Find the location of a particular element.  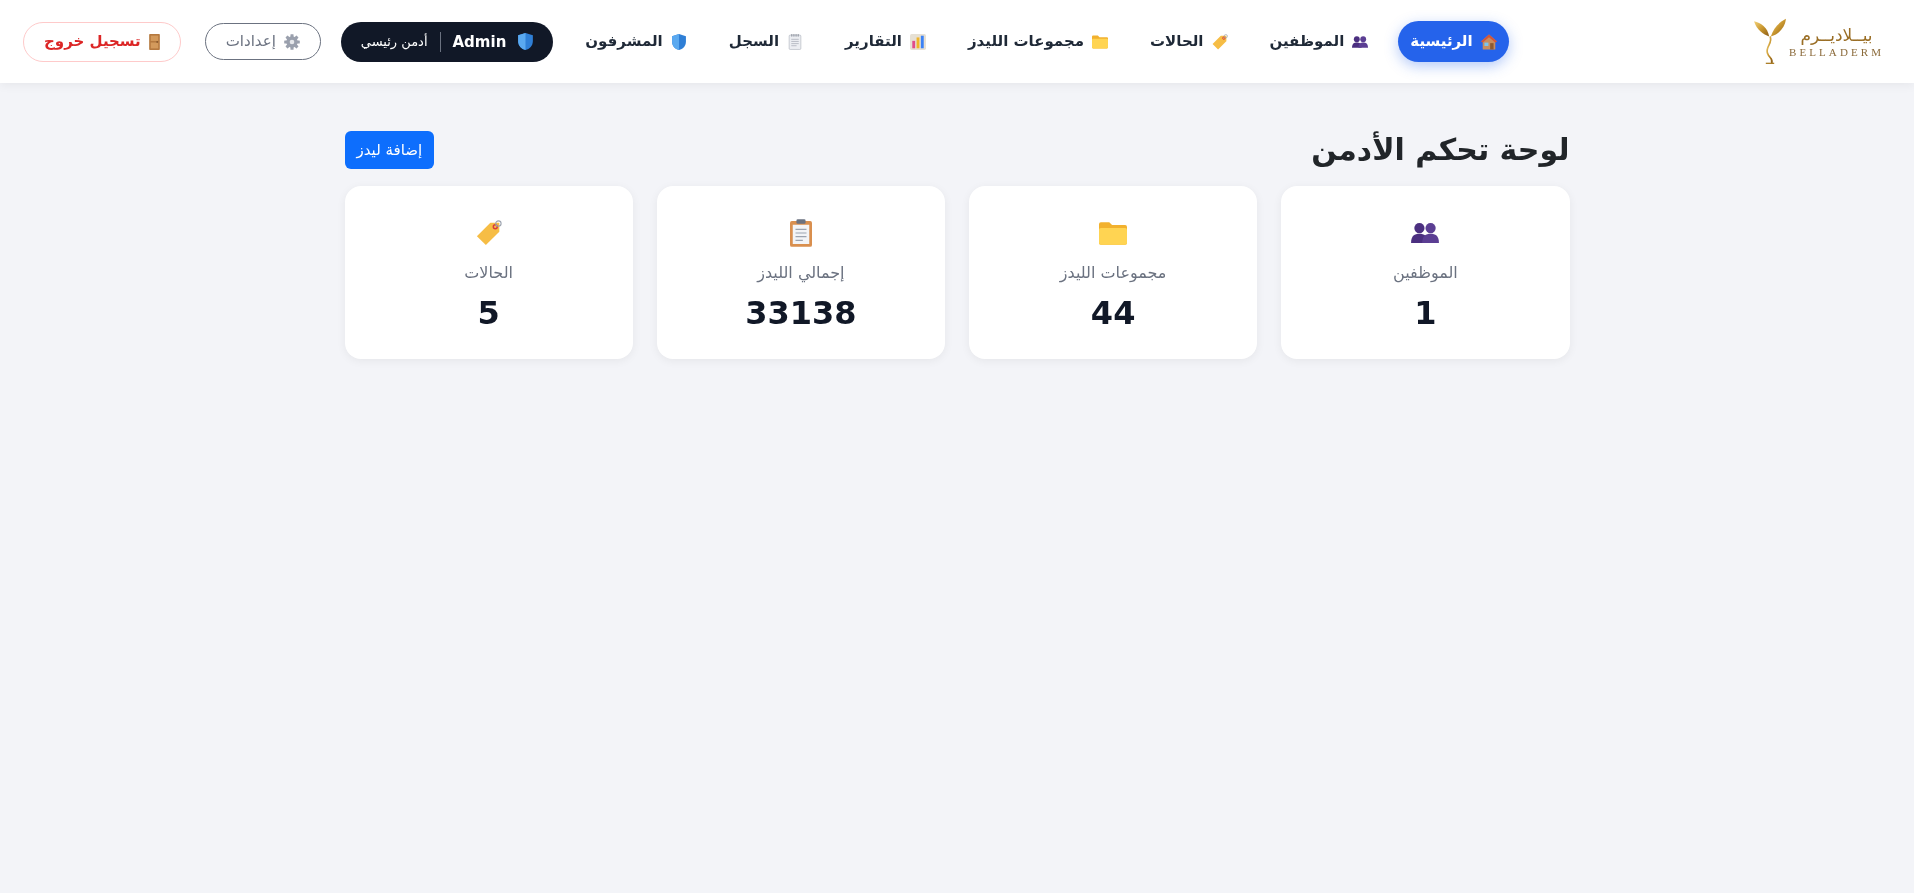

notepad-icon is located at coordinates (795, 41).